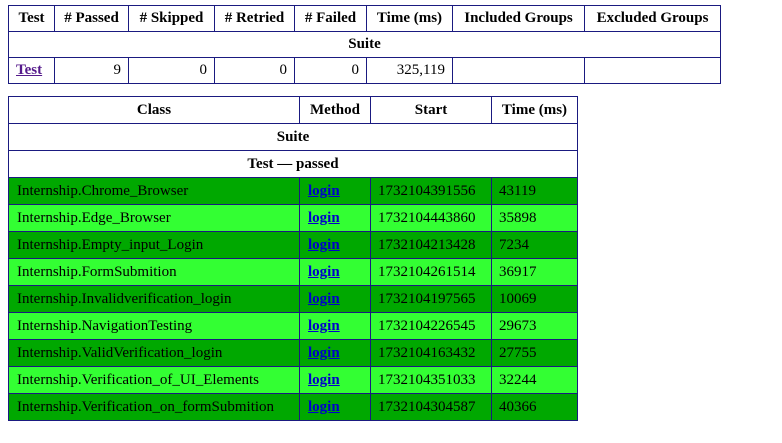  I want to click on start-cell: 1732104213428, so click(431, 245).